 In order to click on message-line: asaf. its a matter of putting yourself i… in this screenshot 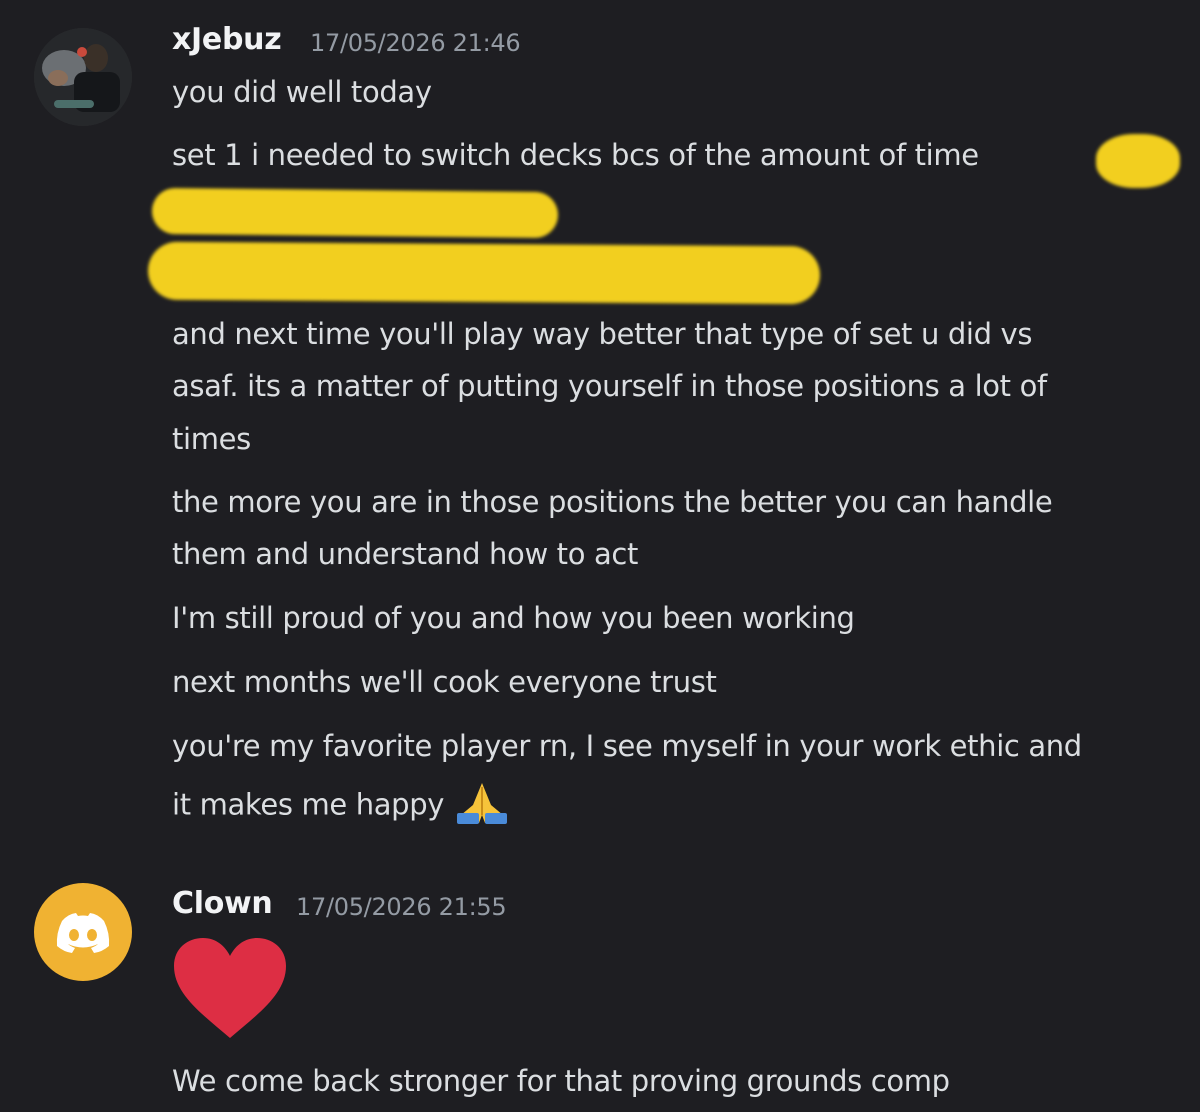, I will do `click(609, 386)`.